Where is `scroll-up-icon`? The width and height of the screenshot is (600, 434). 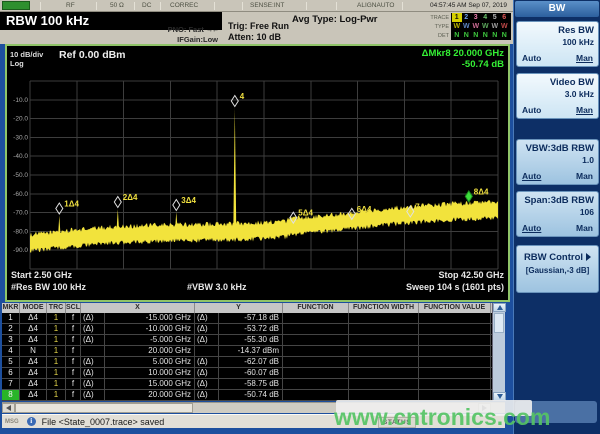
scroll-up-icon is located at coordinates (499, 307).